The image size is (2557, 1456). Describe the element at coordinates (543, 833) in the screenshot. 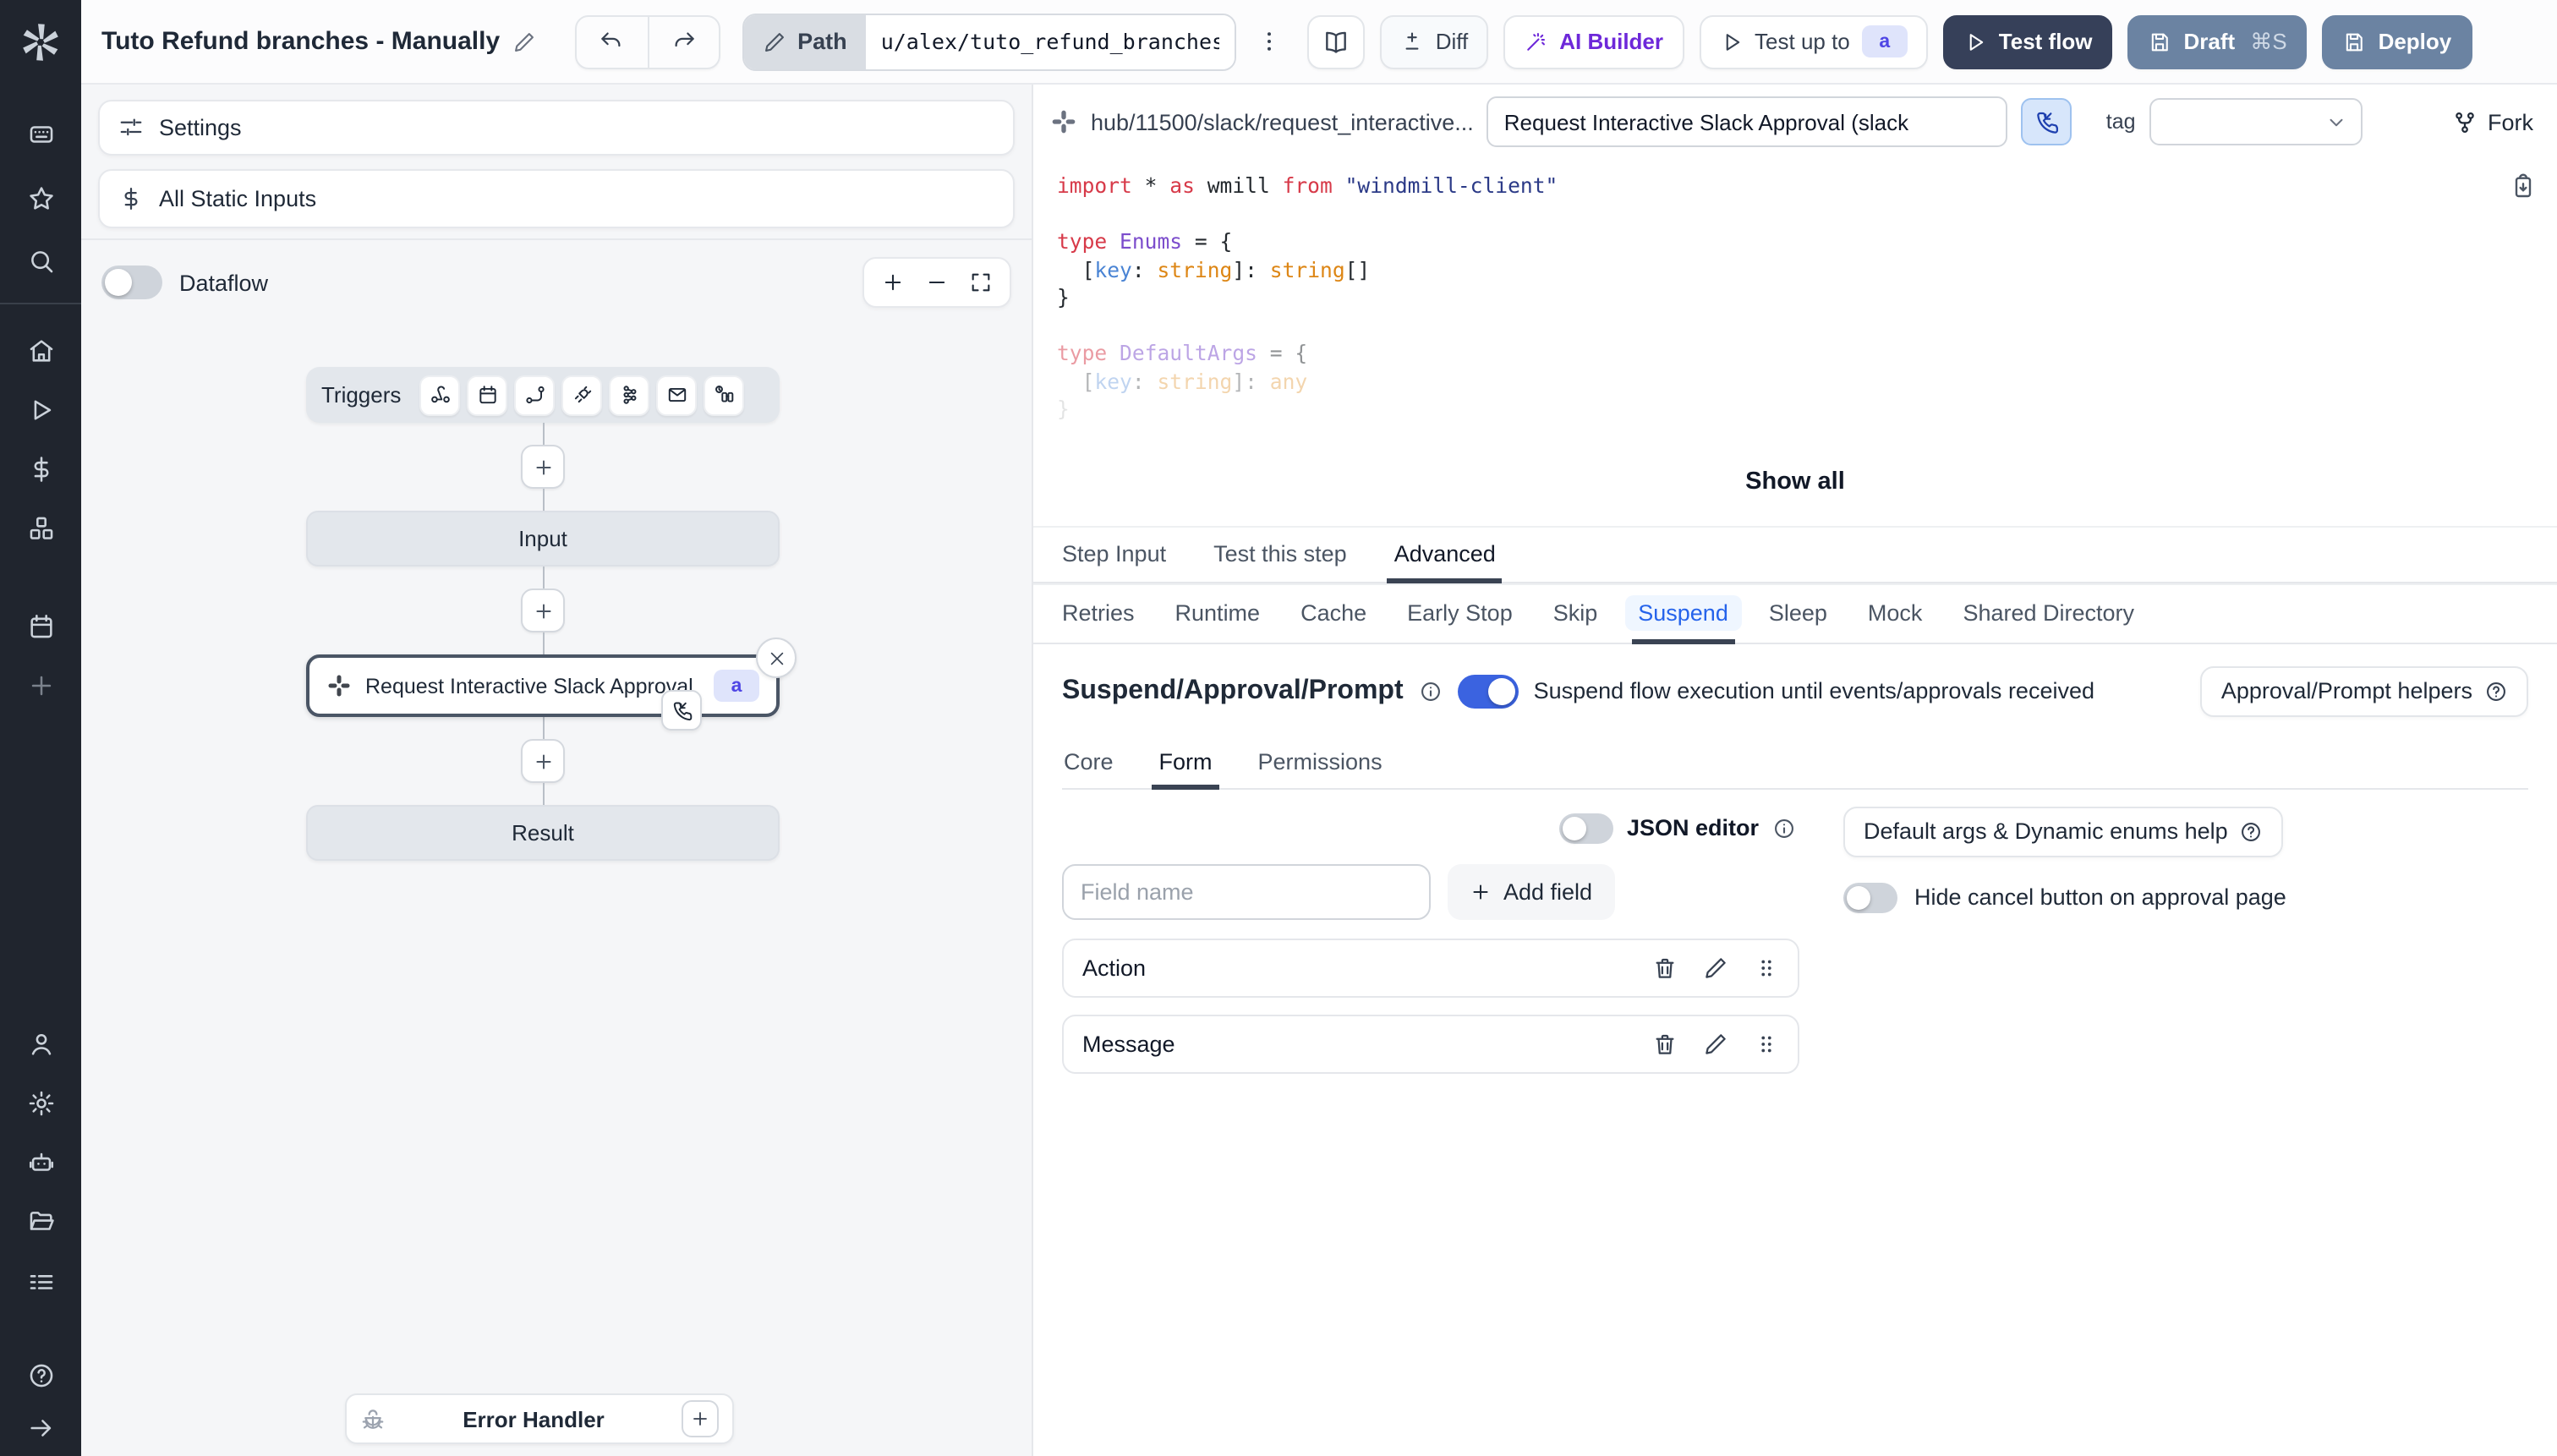

I see `result-node: Result` at that location.